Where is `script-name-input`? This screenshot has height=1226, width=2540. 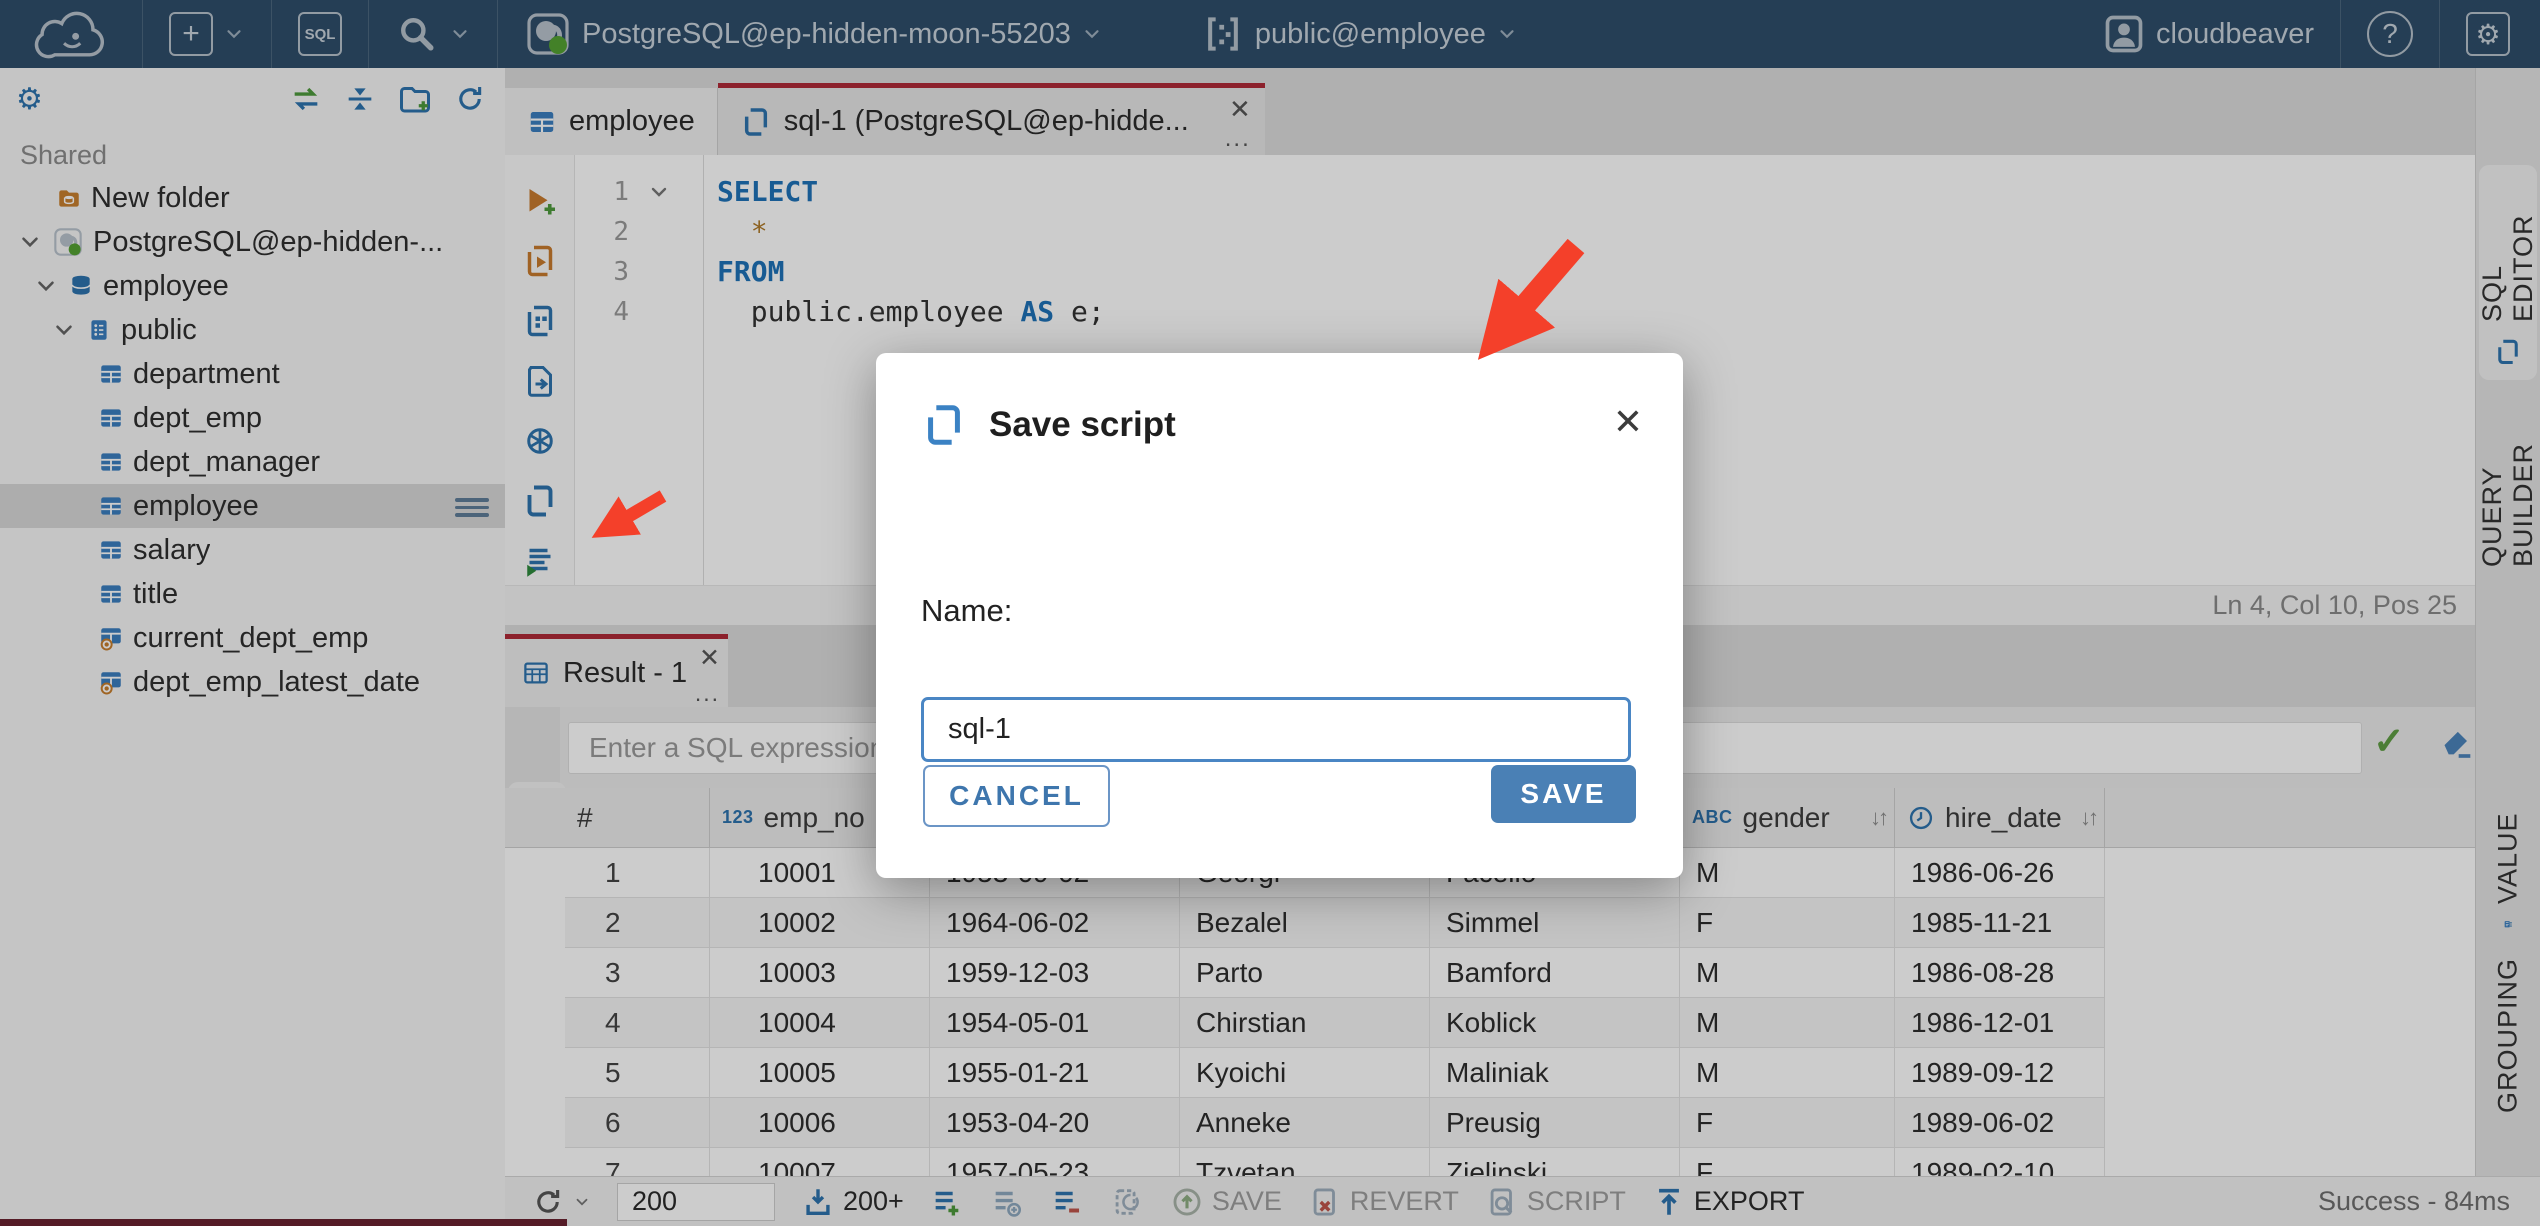 script-name-input is located at coordinates (1276, 729).